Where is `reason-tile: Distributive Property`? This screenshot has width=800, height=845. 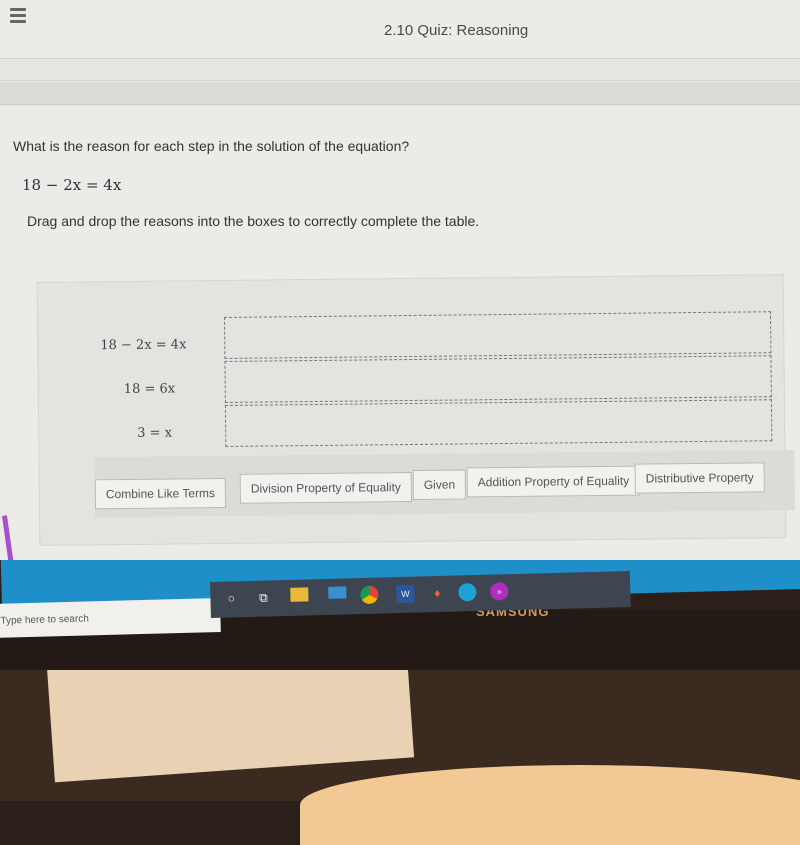
reason-tile: Distributive Property is located at coordinates (699, 478).